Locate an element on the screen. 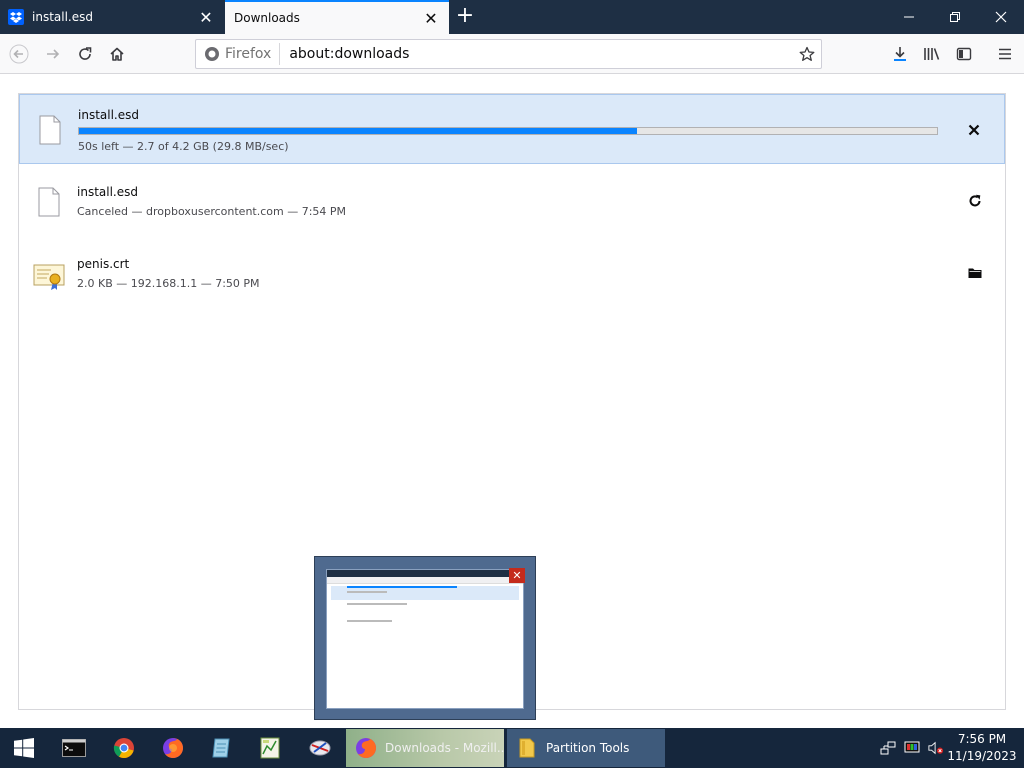  restore-icon is located at coordinates (955, 17).